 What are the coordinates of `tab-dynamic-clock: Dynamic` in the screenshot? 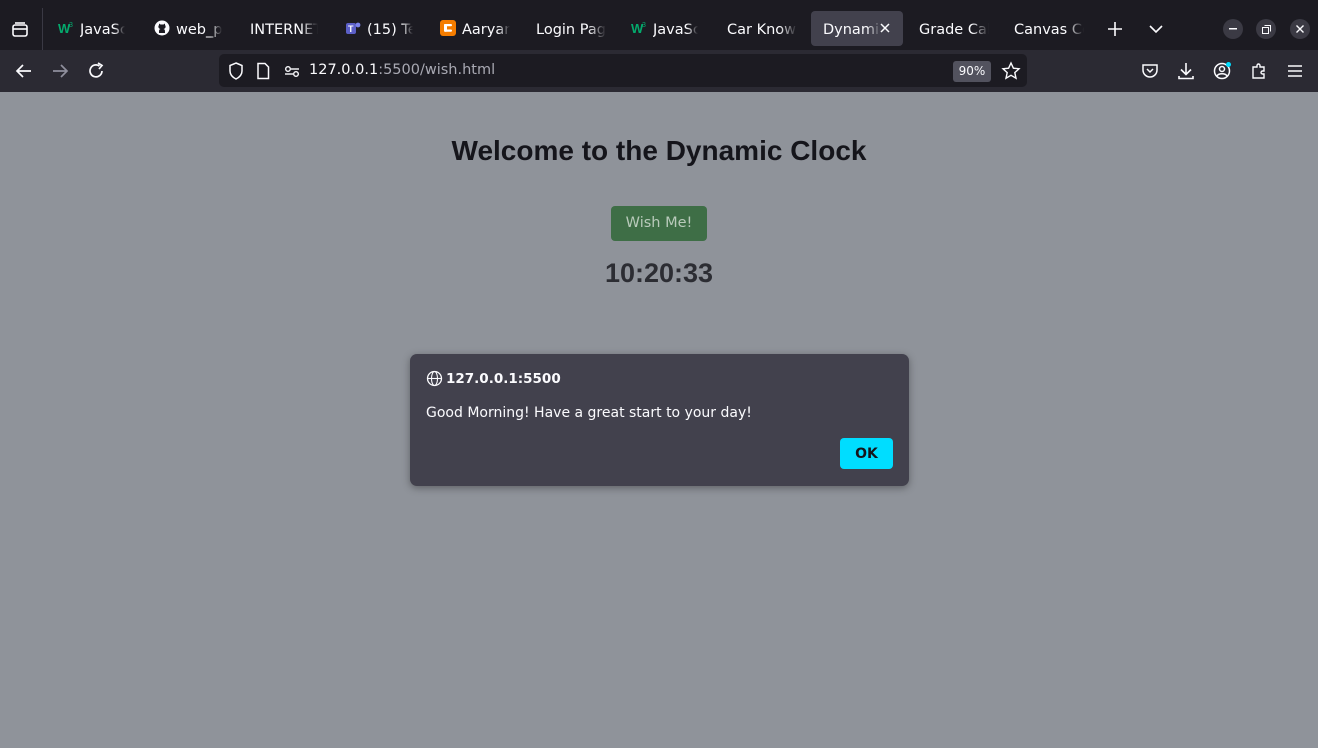 It's located at (857, 28).